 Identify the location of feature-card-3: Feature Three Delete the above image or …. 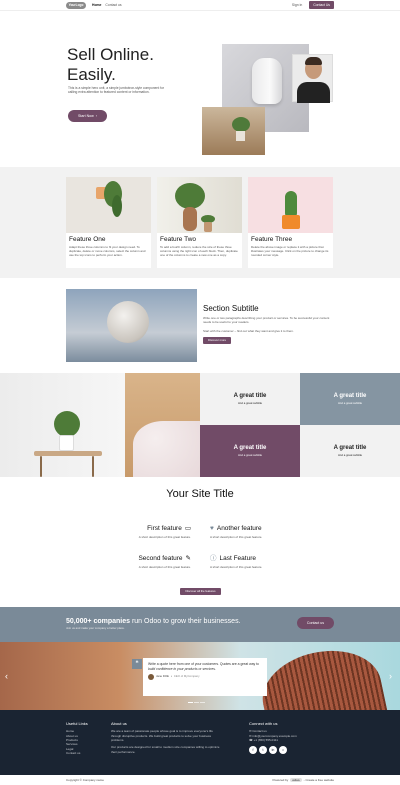
(290, 222).